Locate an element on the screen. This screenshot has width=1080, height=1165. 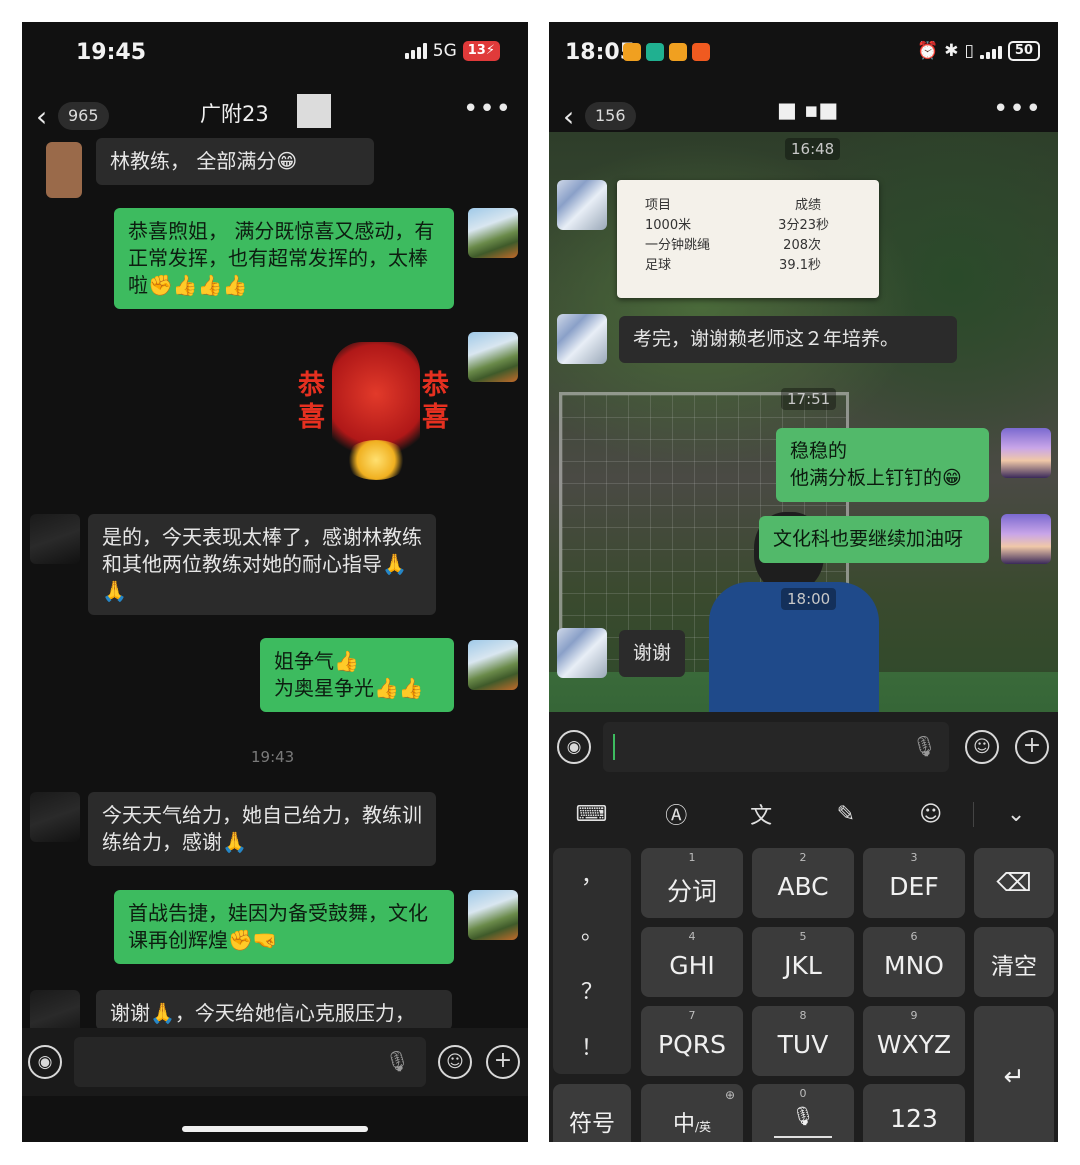
key-3: 3 DEF is located at coordinates (914, 883).